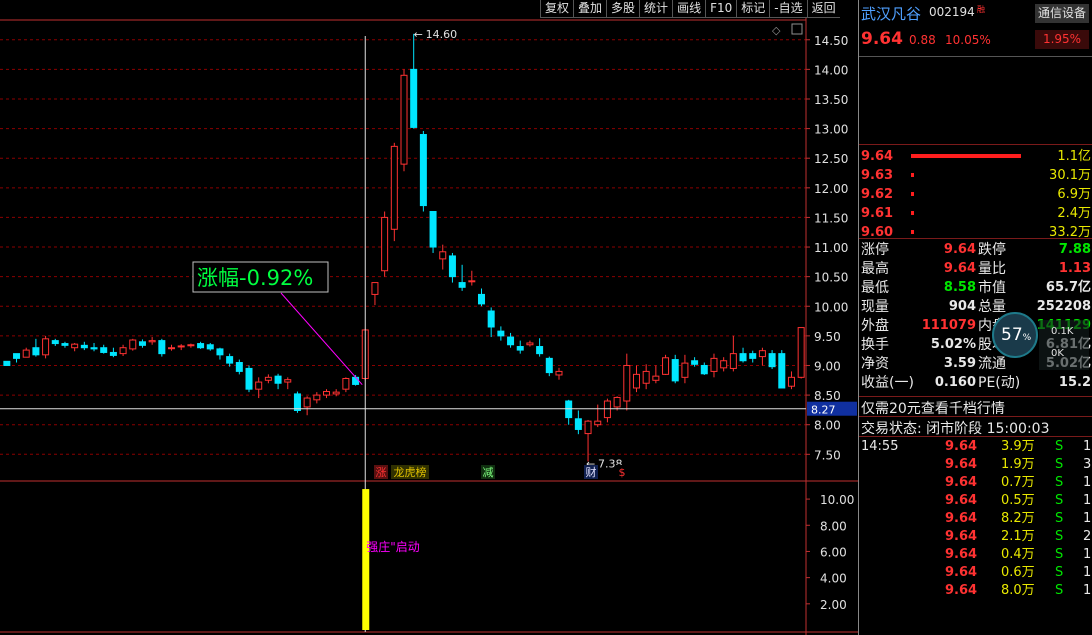 This screenshot has width=1092, height=635. I want to click on margin-tag: 融, so click(981, 9).